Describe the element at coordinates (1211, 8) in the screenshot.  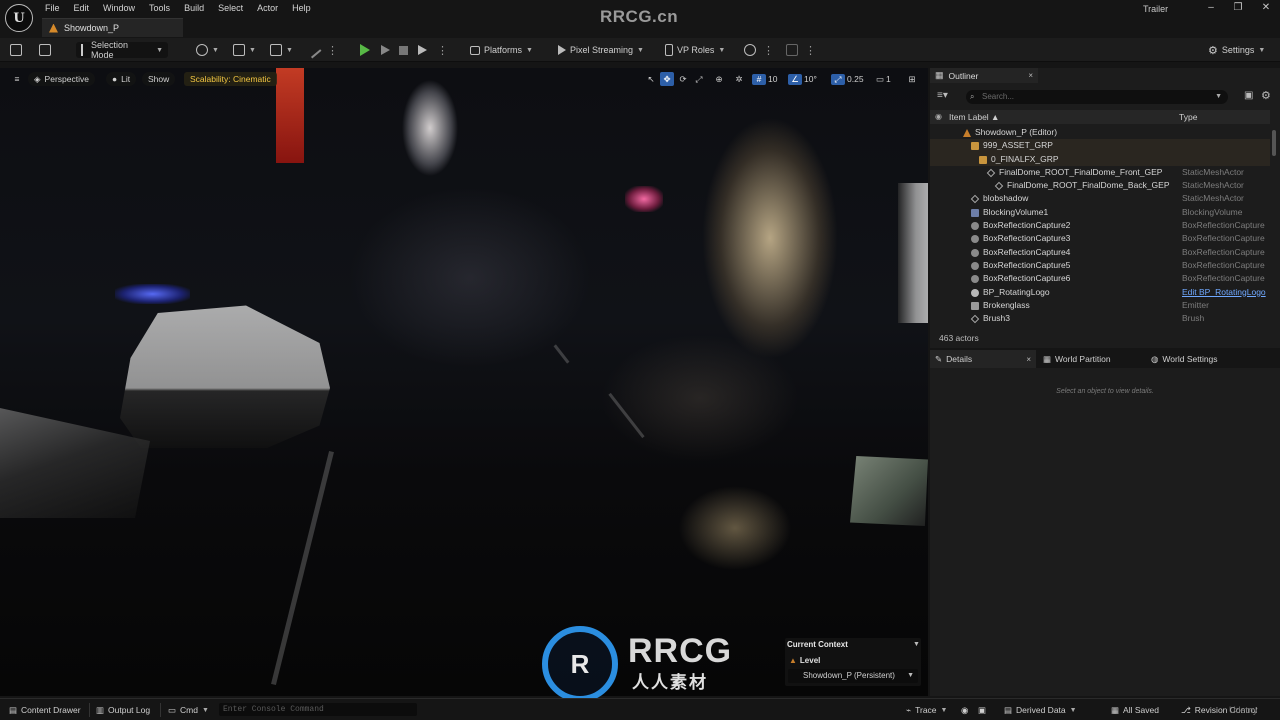
I see `minimize-button: –` at that location.